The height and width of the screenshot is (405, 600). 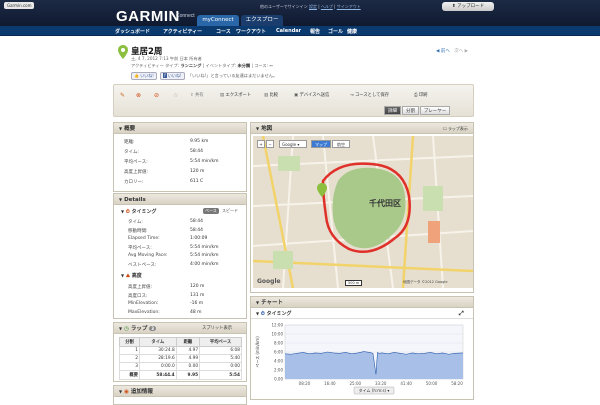 What do you see at coordinates (156, 95) in the screenshot?
I see `alert-icon: ⊘` at bounding box center [156, 95].